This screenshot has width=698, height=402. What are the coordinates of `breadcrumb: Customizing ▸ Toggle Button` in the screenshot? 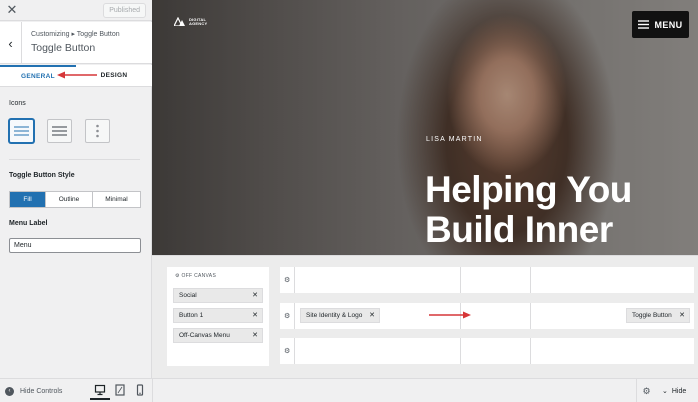 It's located at (75, 34).